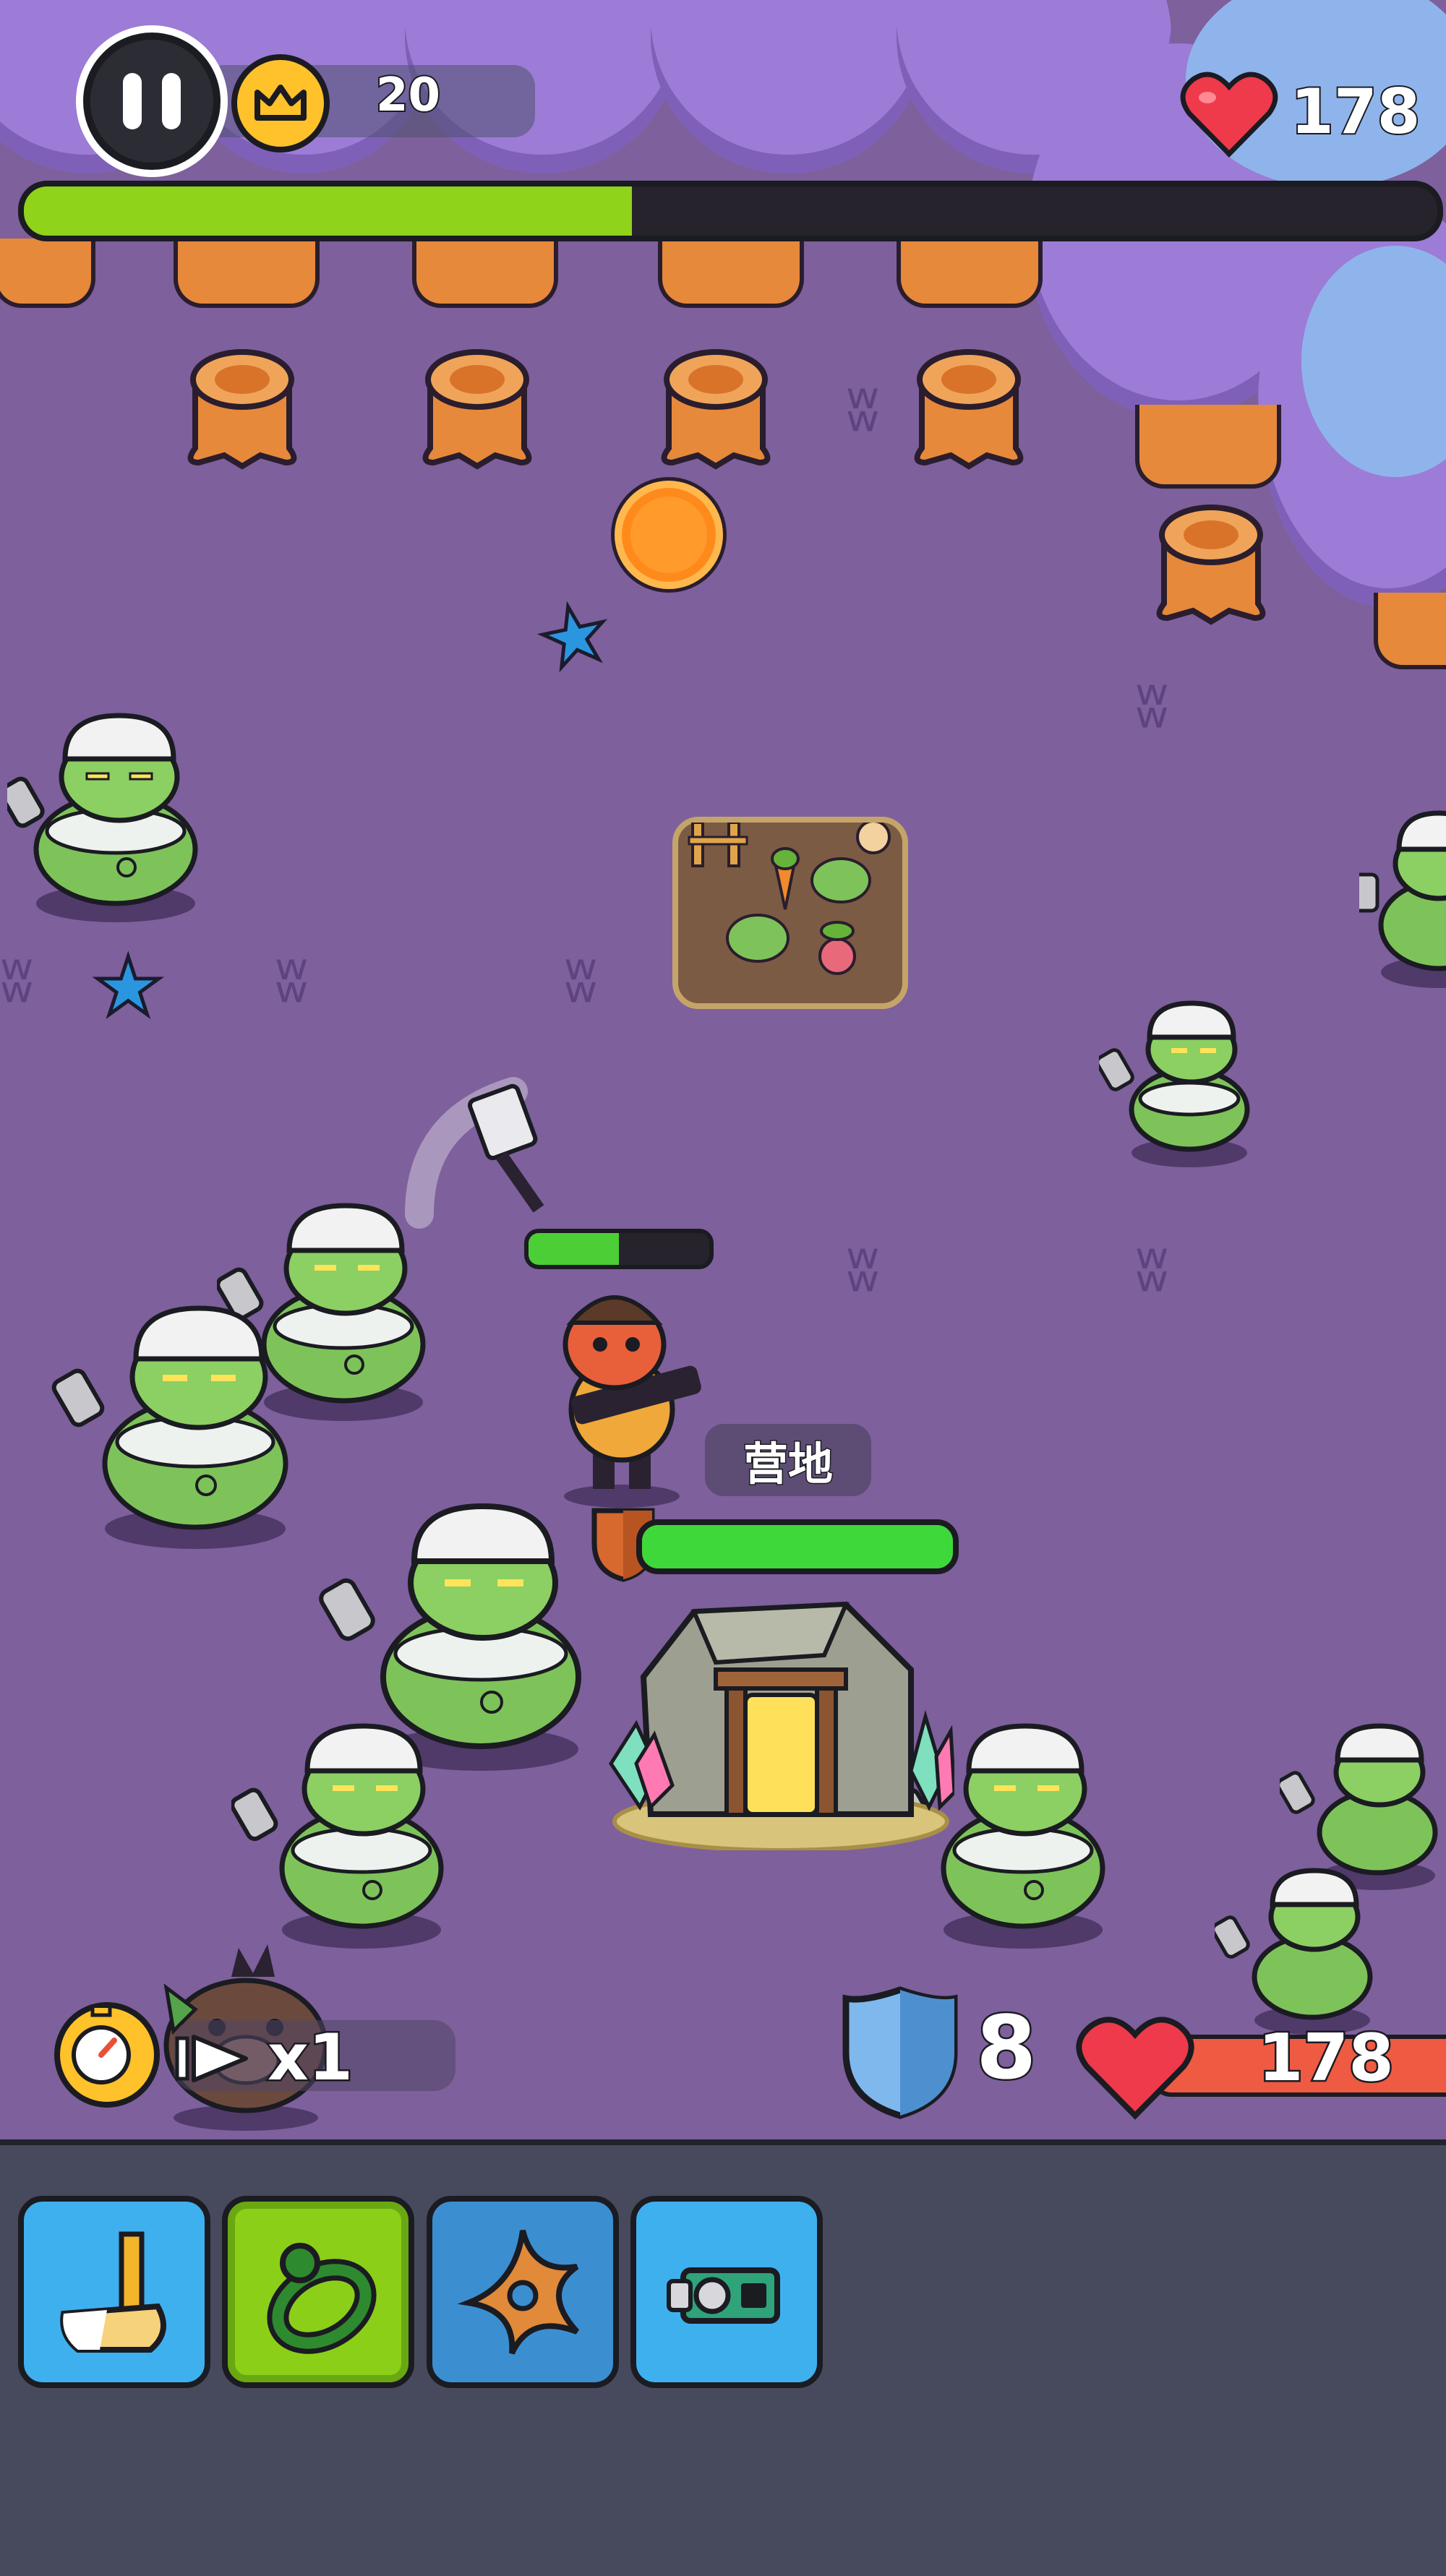 This screenshot has width=1446, height=2576. What do you see at coordinates (328, 211) in the screenshot?
I see `wave-progress-fill` at bounding box center [328, 211].